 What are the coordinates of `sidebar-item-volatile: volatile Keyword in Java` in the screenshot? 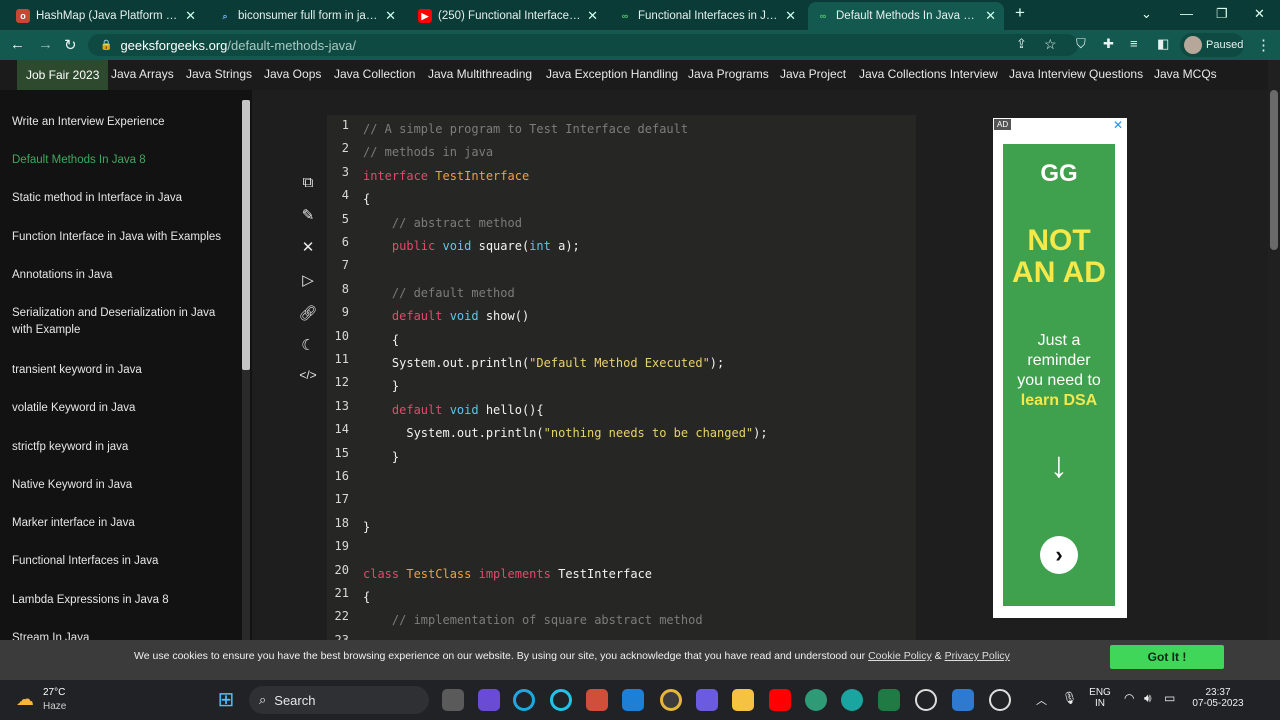 It's located at (123, 408).